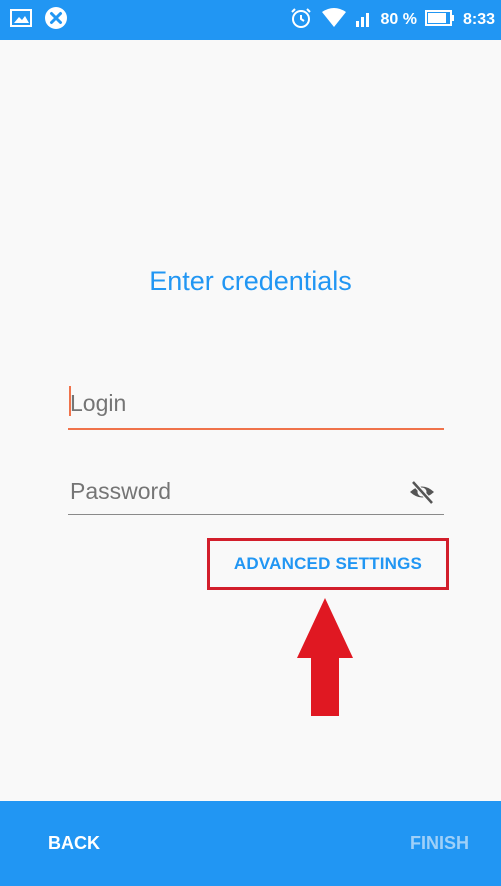  Describe the element at coordinates (74, 843) in the screenshot. I see `back-button: BACK` at that location.